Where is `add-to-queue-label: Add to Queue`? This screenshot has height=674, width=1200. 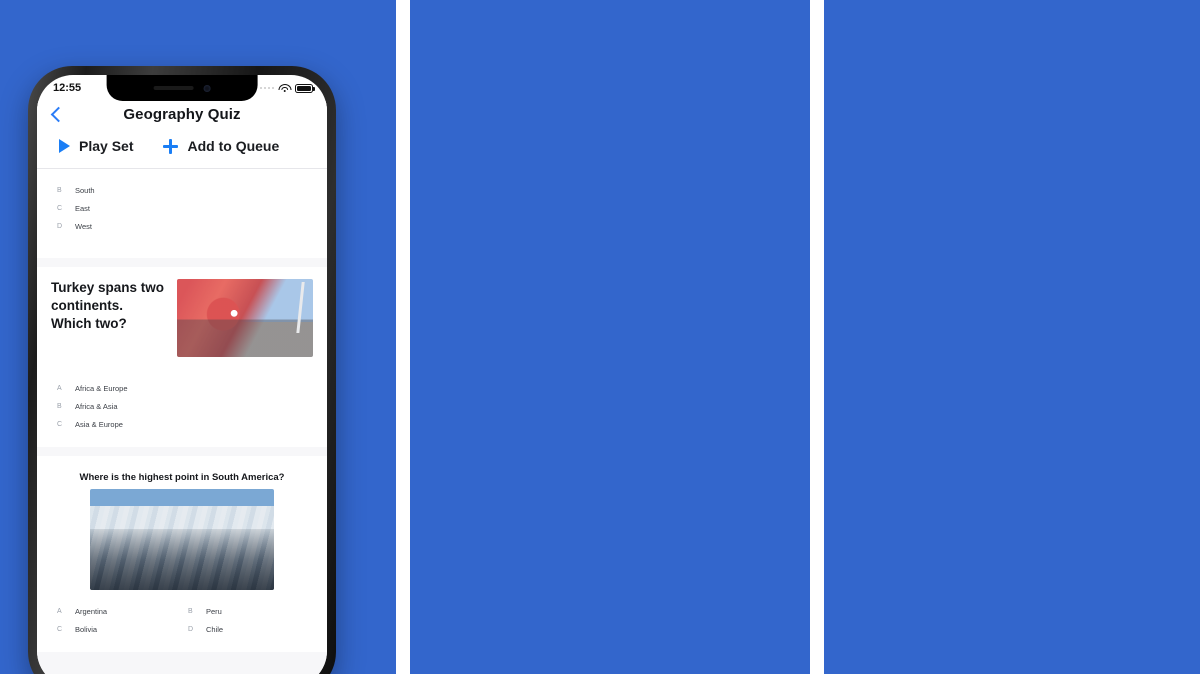 add-to-queue-label: Add to Queue is located at coordinates (233, 146).